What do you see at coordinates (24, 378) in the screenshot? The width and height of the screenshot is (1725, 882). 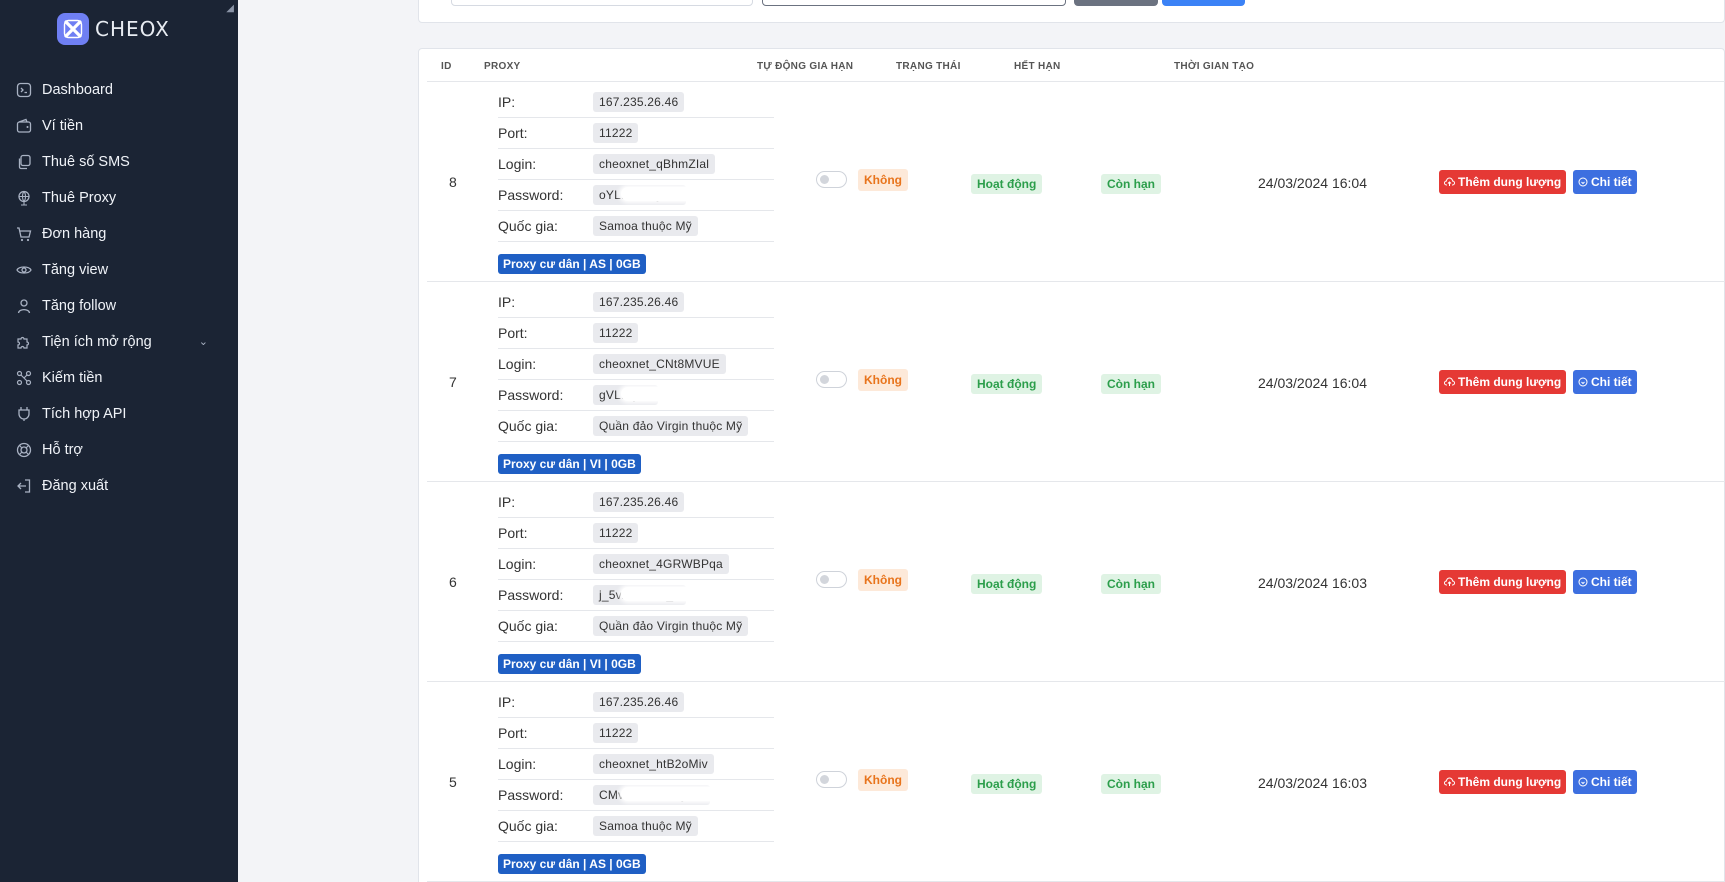 I see `share-icon` at bounding box center [24, 378].